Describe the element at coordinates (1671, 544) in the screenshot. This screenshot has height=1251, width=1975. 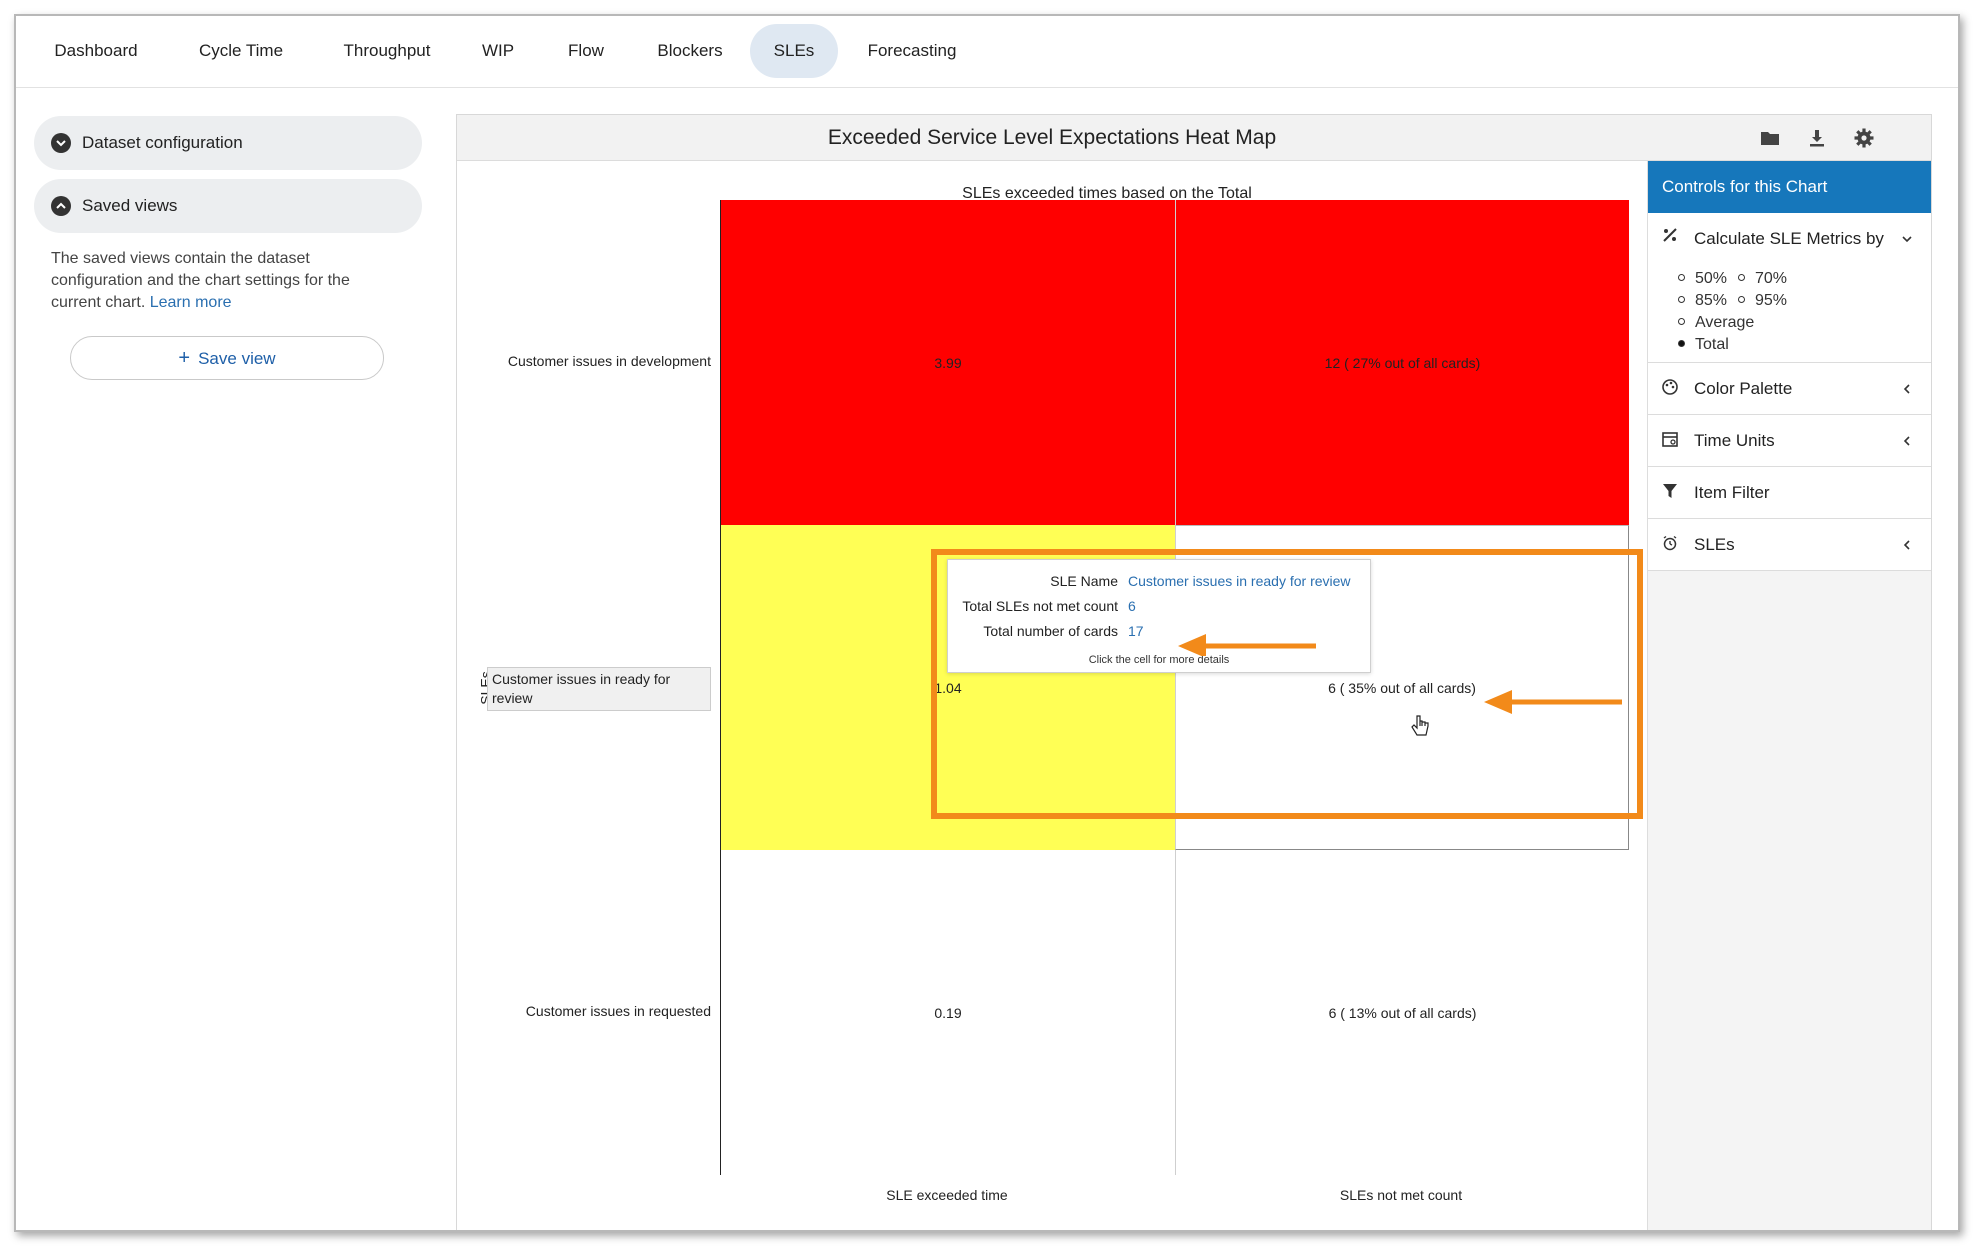
I see `alarm-clock-icon` at that location.